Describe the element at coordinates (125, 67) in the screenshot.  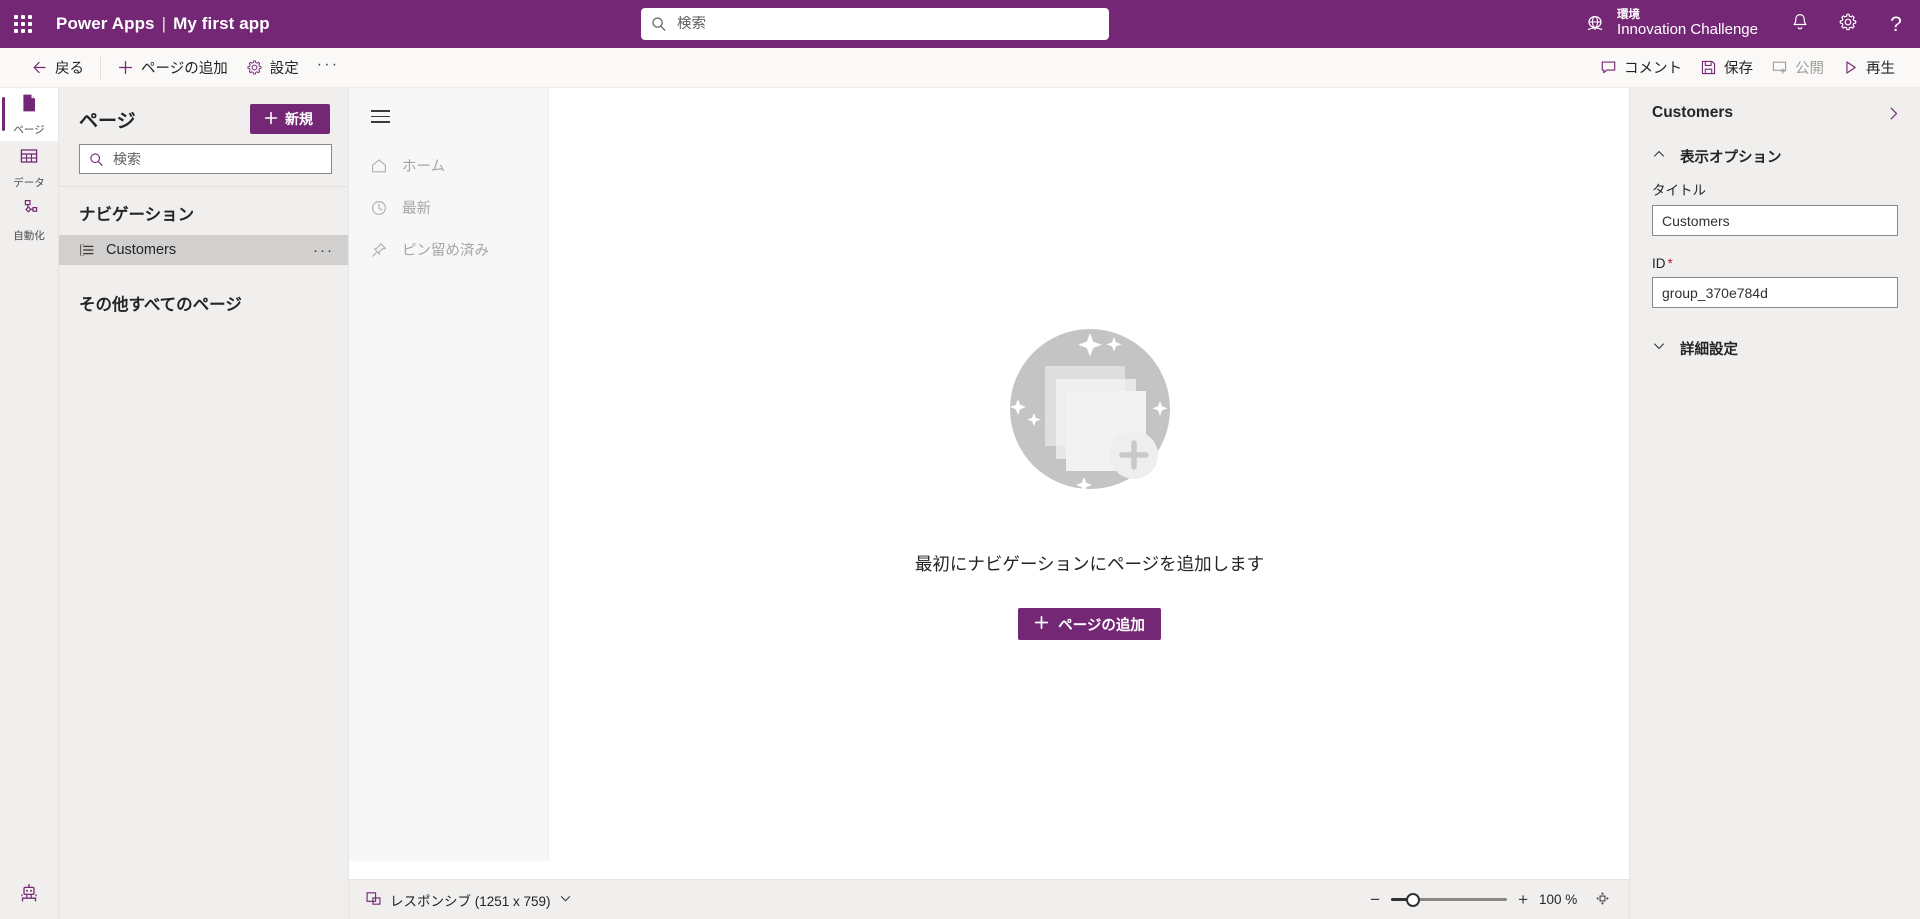
I see `plus-icon` at that location.